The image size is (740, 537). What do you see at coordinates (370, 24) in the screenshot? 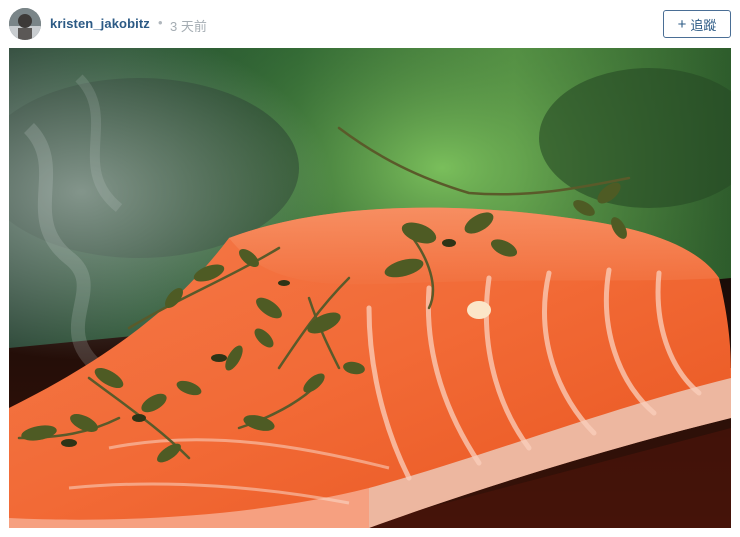
I see `post-header: kristen_jakobitz • 3 天前 + 追蹤` at bounding box center [370, 24].